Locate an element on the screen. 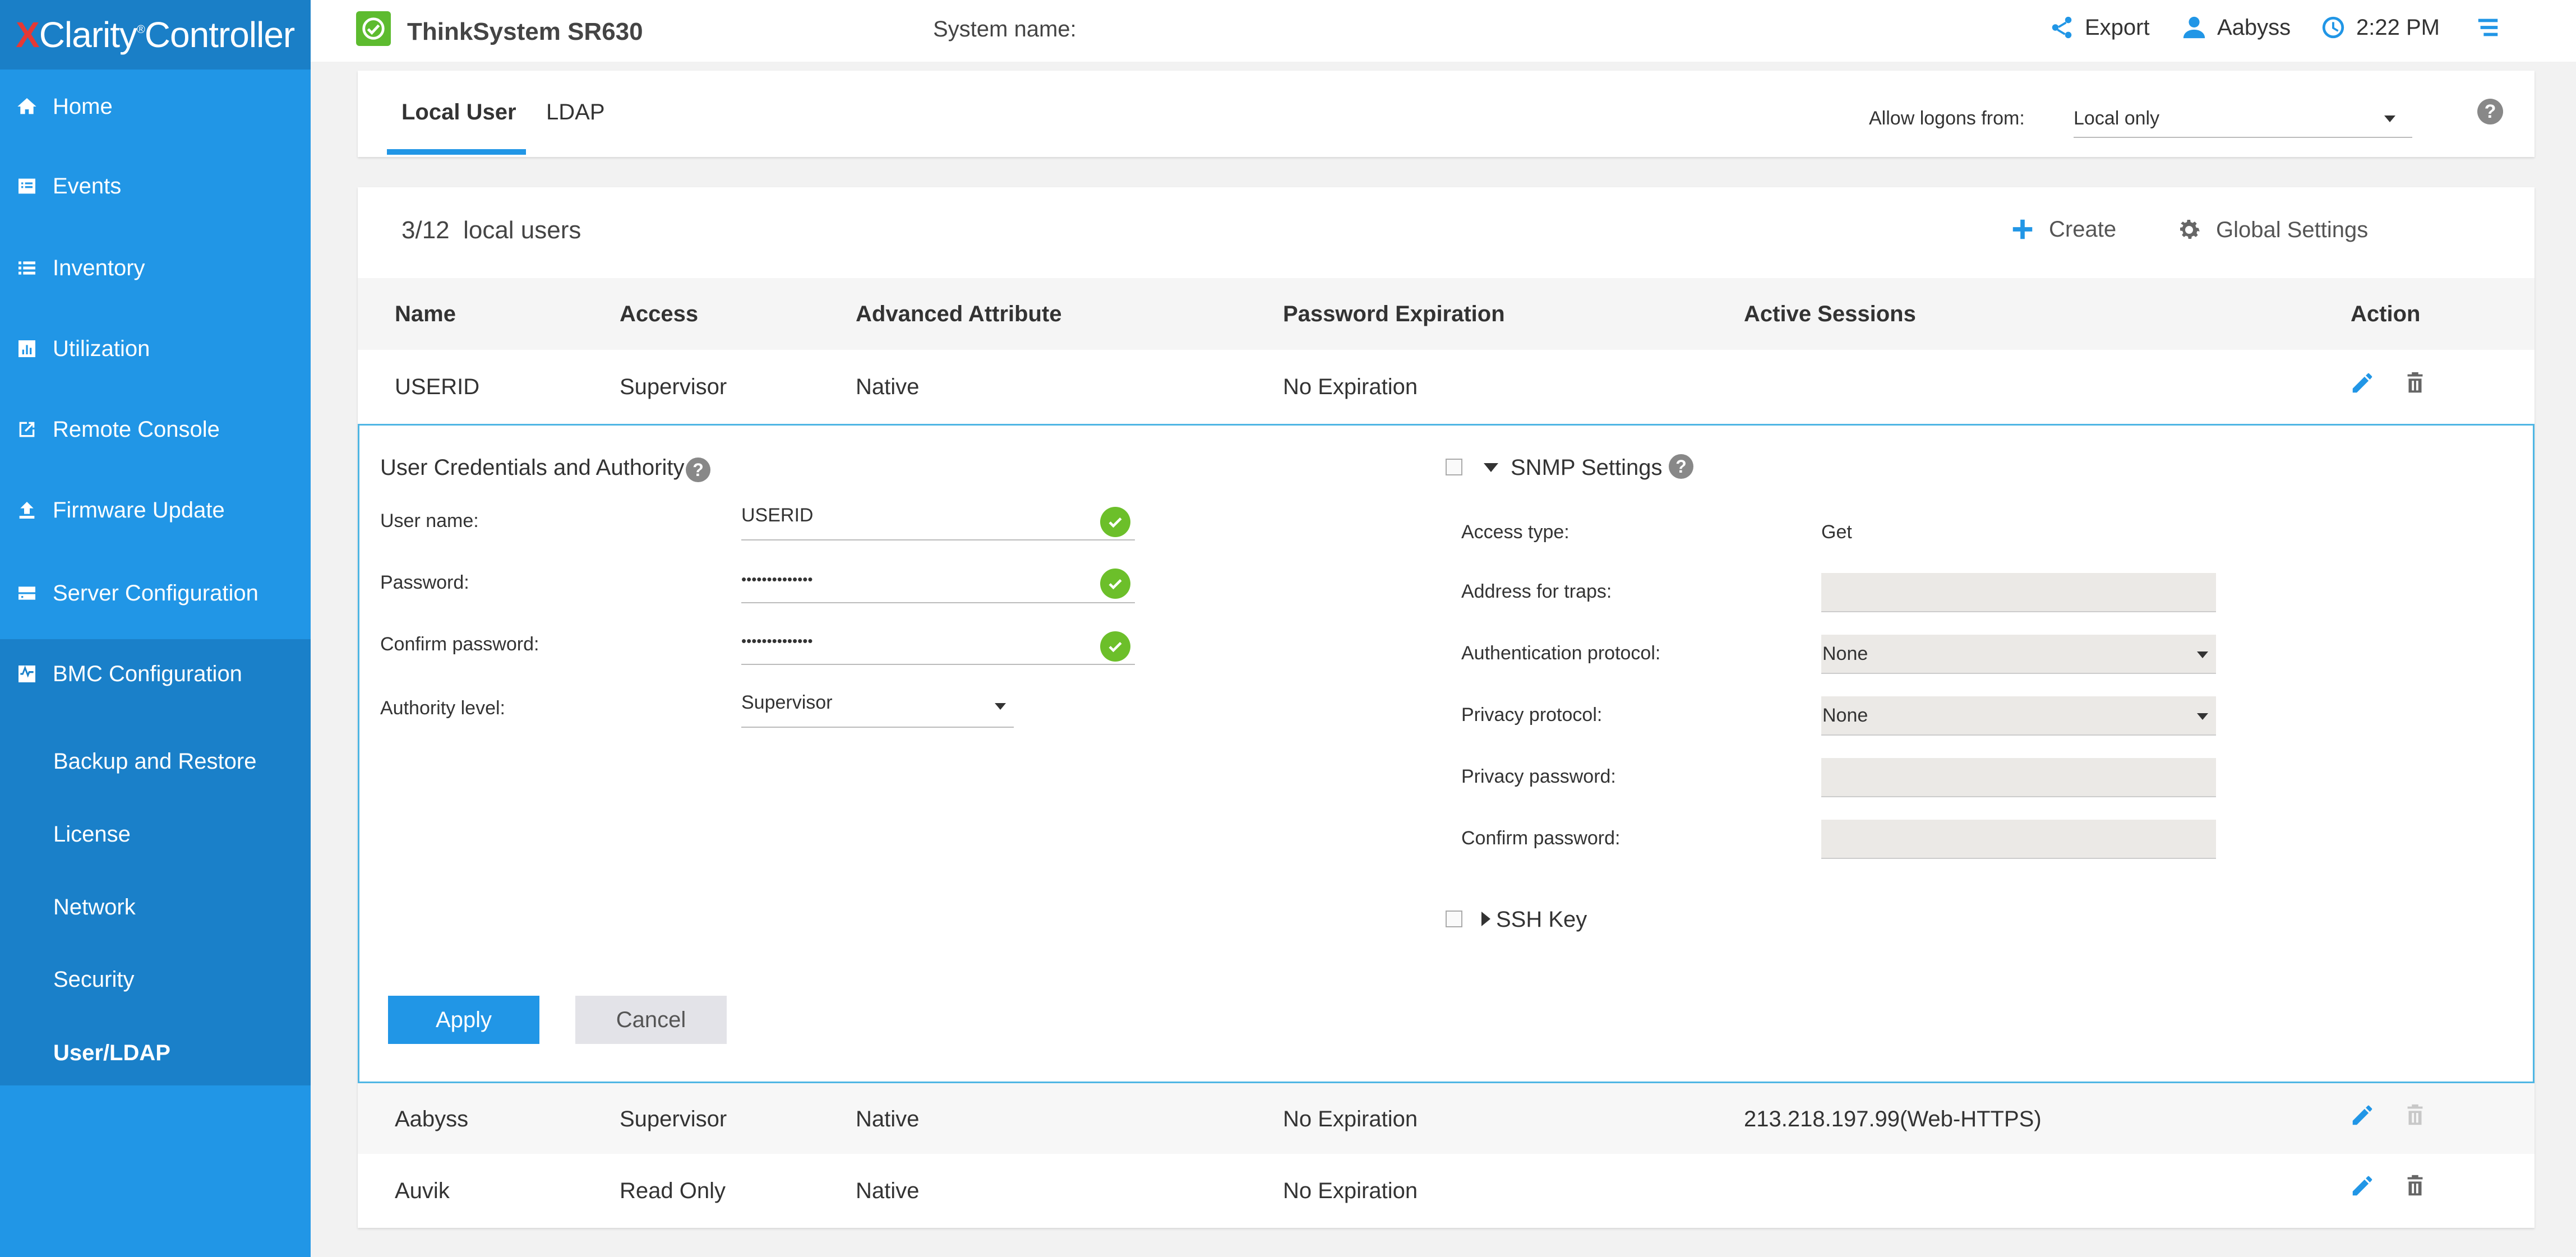 The width and height of the screenshot is (2576, 1257). sidebar-item-bmc-configuration: BMC Configuration is located at coordinates (155, 674).